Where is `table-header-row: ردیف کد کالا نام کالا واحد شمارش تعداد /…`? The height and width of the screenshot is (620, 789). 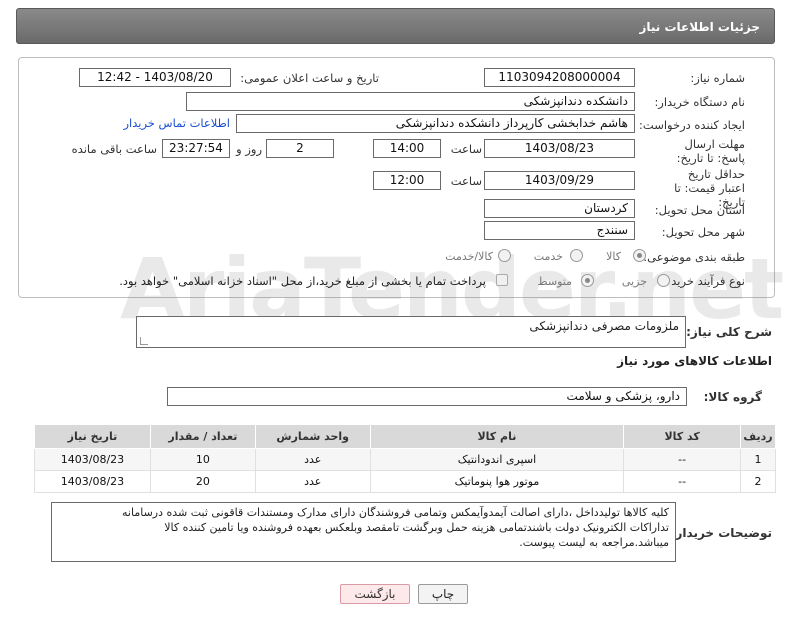
table-header-row: ردیف کد کالا نام کالا واحد شمارش تعداد /… is located at coordinates (405, 436).